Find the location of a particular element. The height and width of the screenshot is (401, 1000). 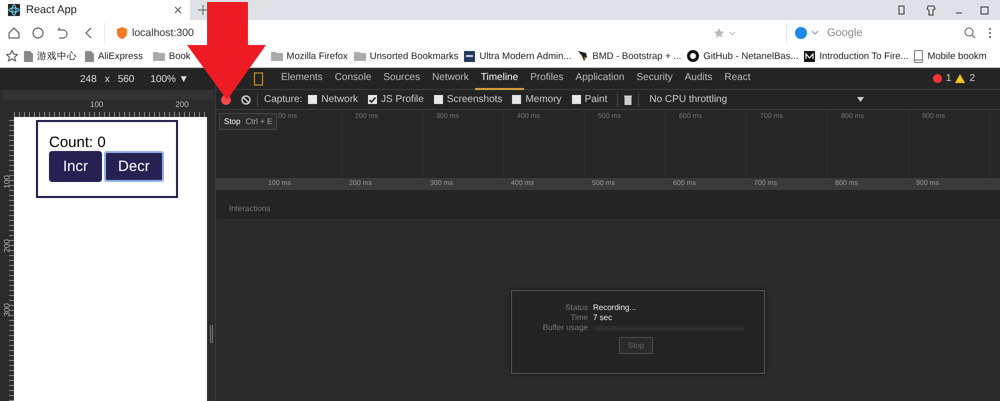

bookmark-link: AliExpress is located at coordinates (120, 56).